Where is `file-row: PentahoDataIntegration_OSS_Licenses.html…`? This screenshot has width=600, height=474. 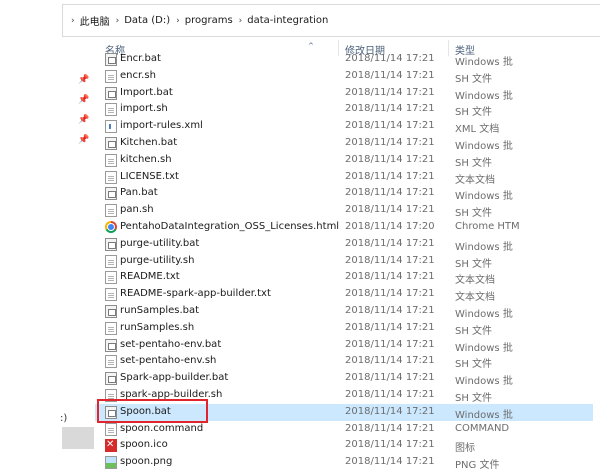 file-row: PentahoDataIntegration_OSS_Licenses.html… is located at coordinates (347, 227).